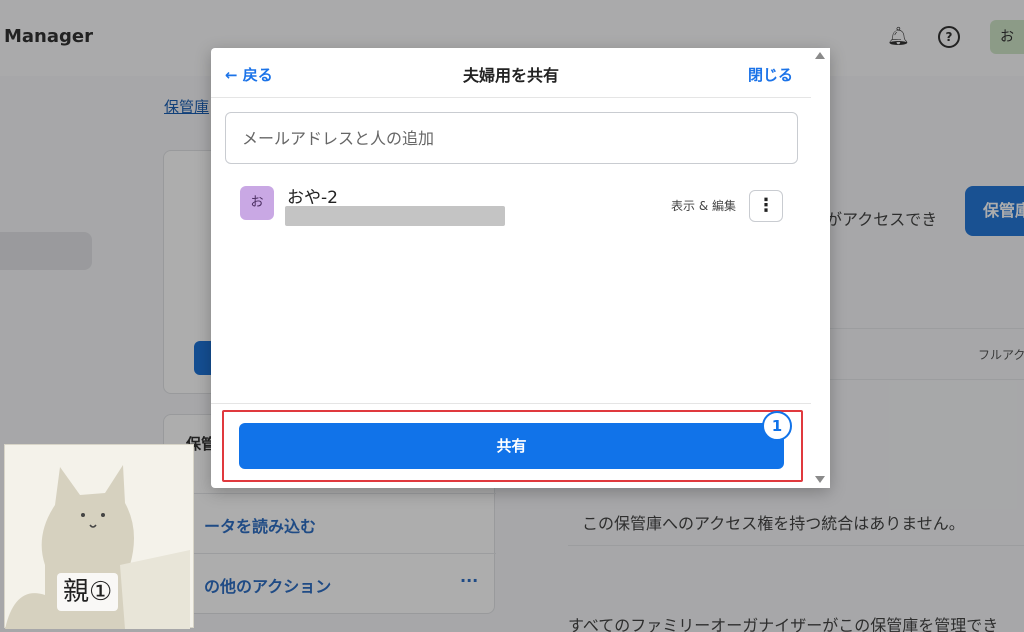 Image resolution: width=1024 pixels, height=632 pixels. I want to click on member-avatar: お, so click(257, 203).